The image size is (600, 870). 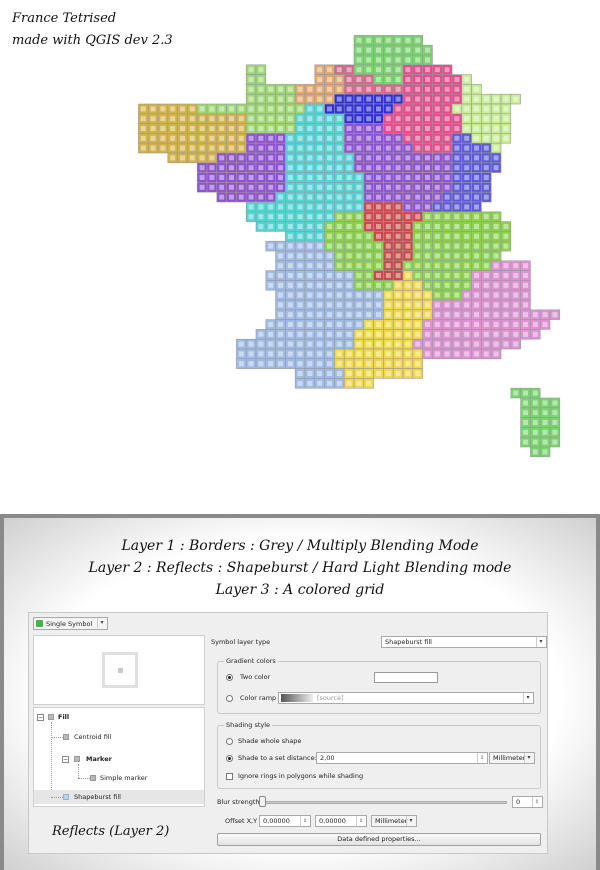 I want to click on shade-distance-label: Shade to a set distance:, so click(x=277, y=758).